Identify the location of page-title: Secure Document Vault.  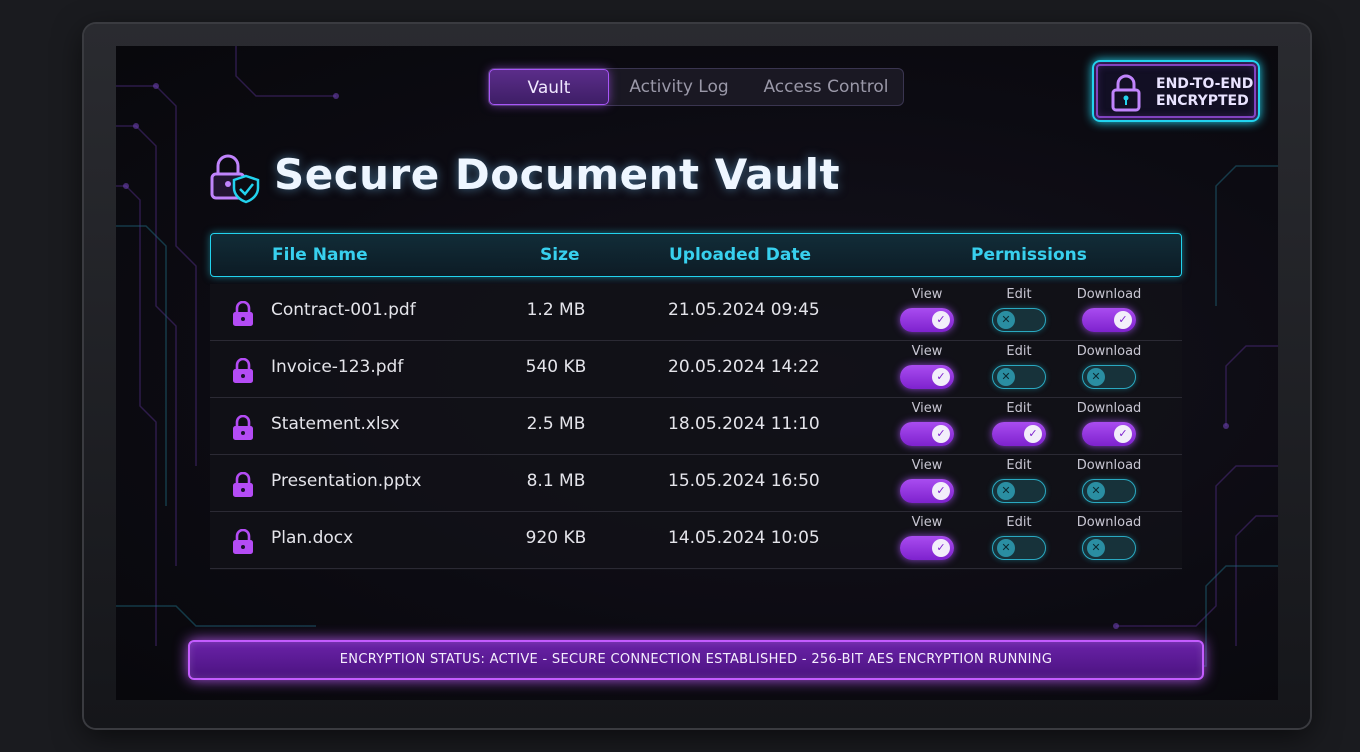
(557, 174).